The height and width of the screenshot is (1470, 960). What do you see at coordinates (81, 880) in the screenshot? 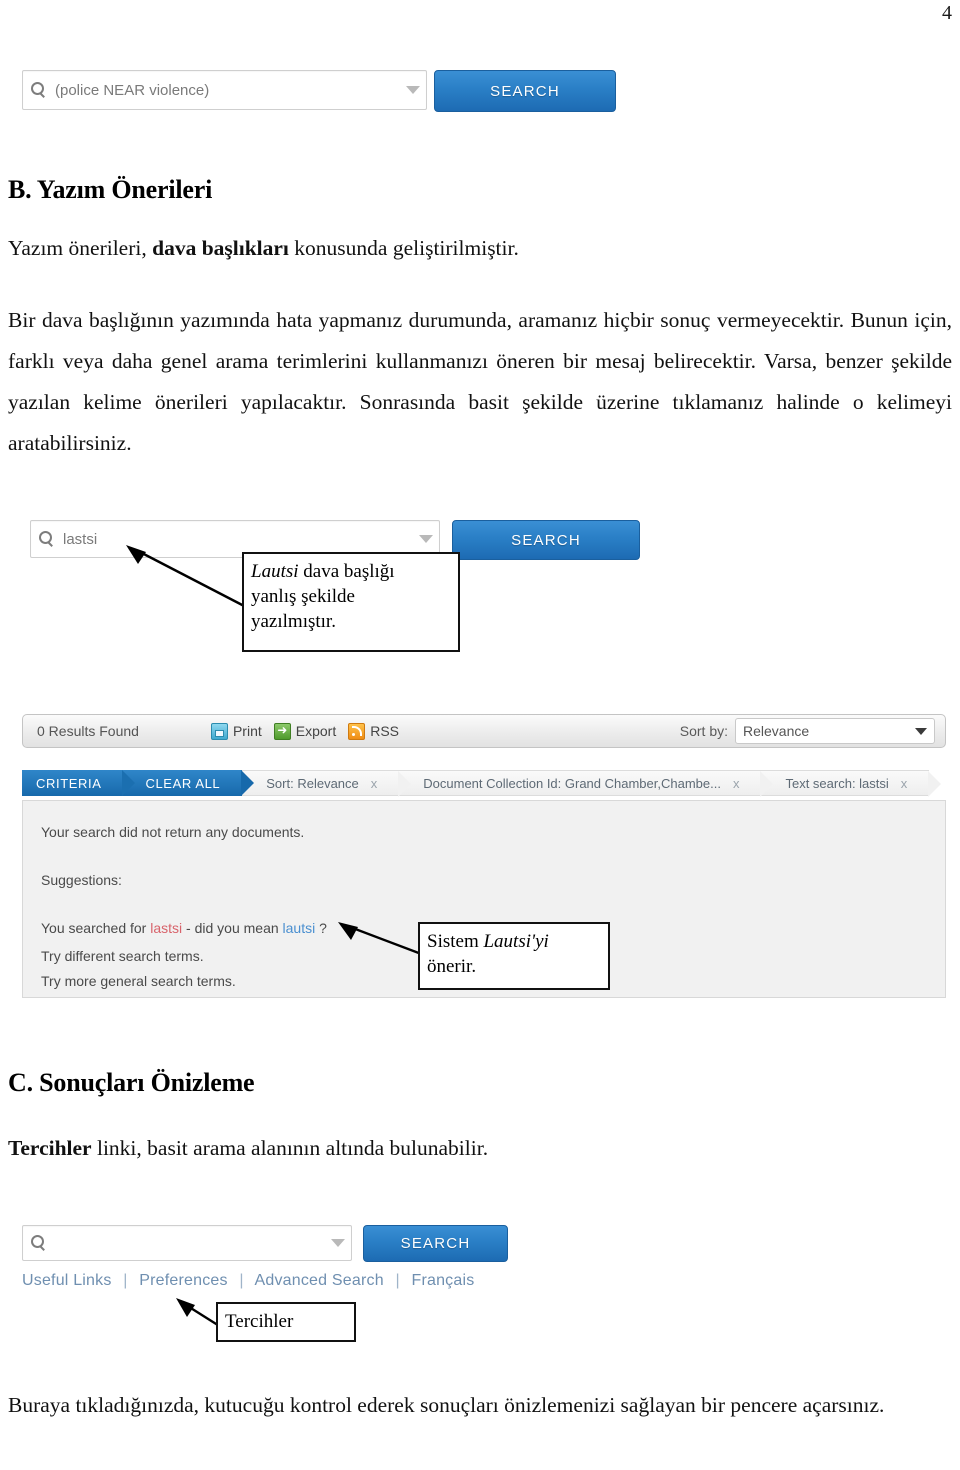
I see `suggestions-label: Suggestions:` at bounding box center [81, 880].